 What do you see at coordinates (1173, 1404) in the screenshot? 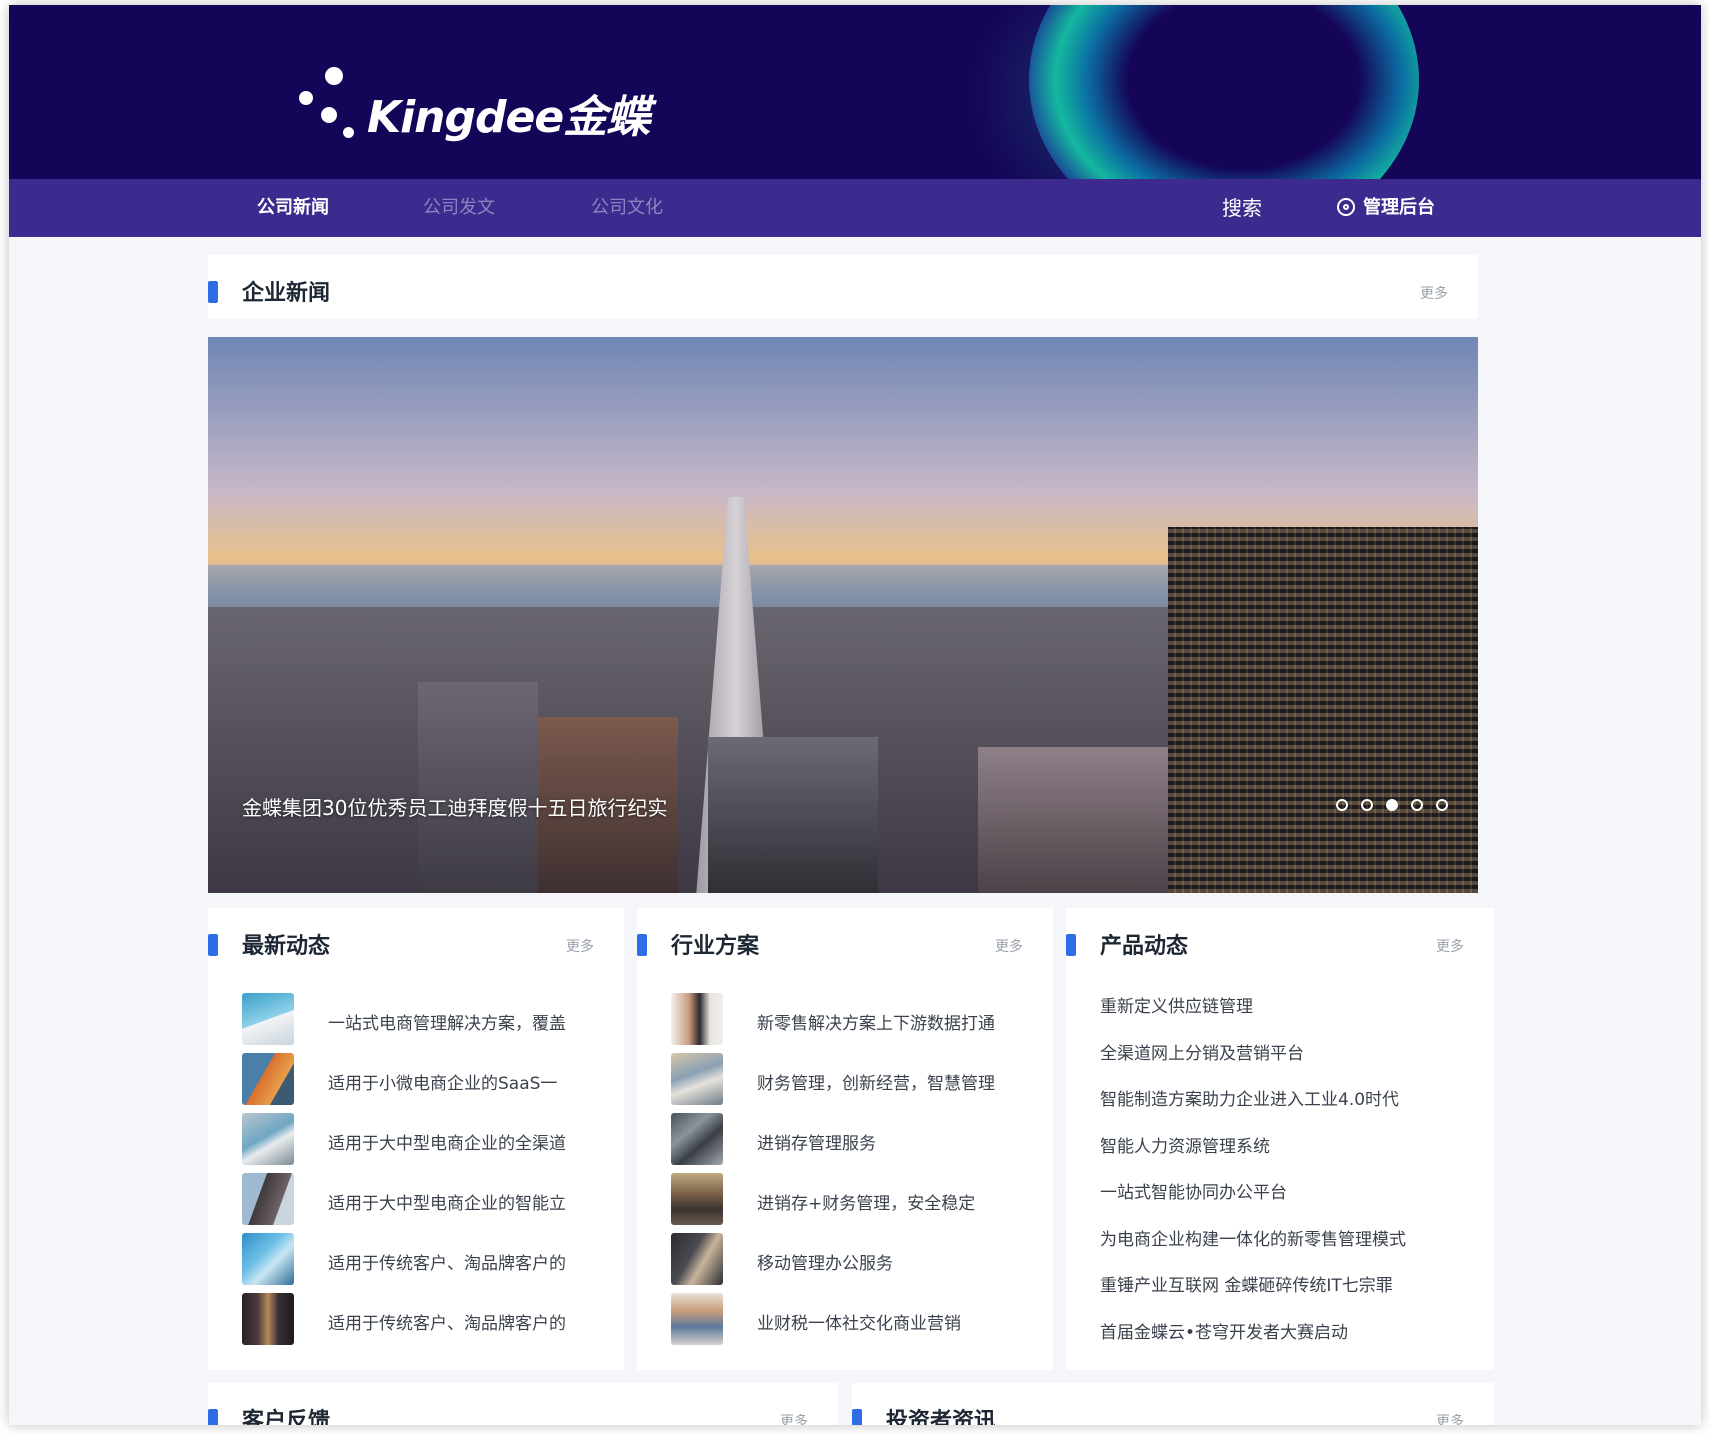
I see `investor-news-section: 投资者资讯 更多` at bounding box center [1173, 1404].